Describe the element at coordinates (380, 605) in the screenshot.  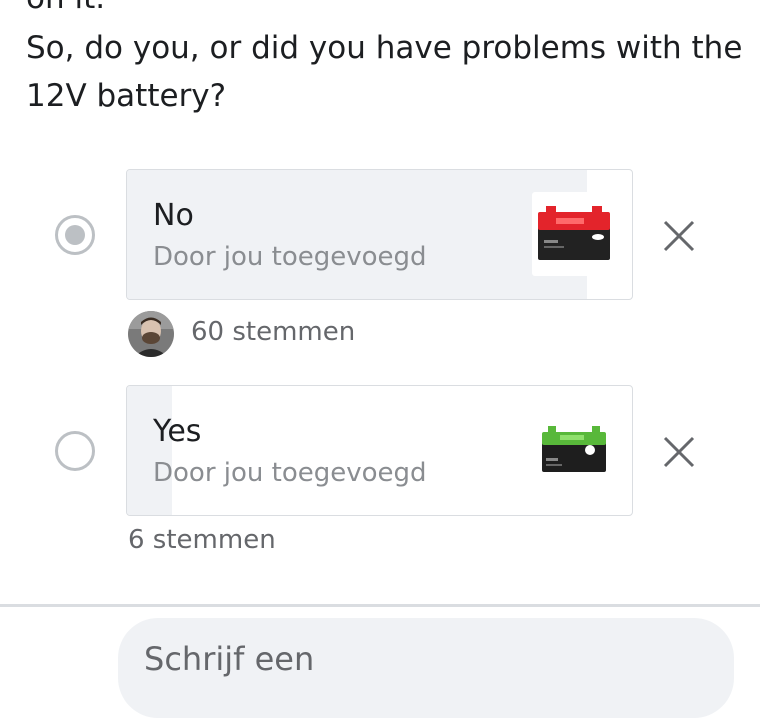
I see `divider` at that location.